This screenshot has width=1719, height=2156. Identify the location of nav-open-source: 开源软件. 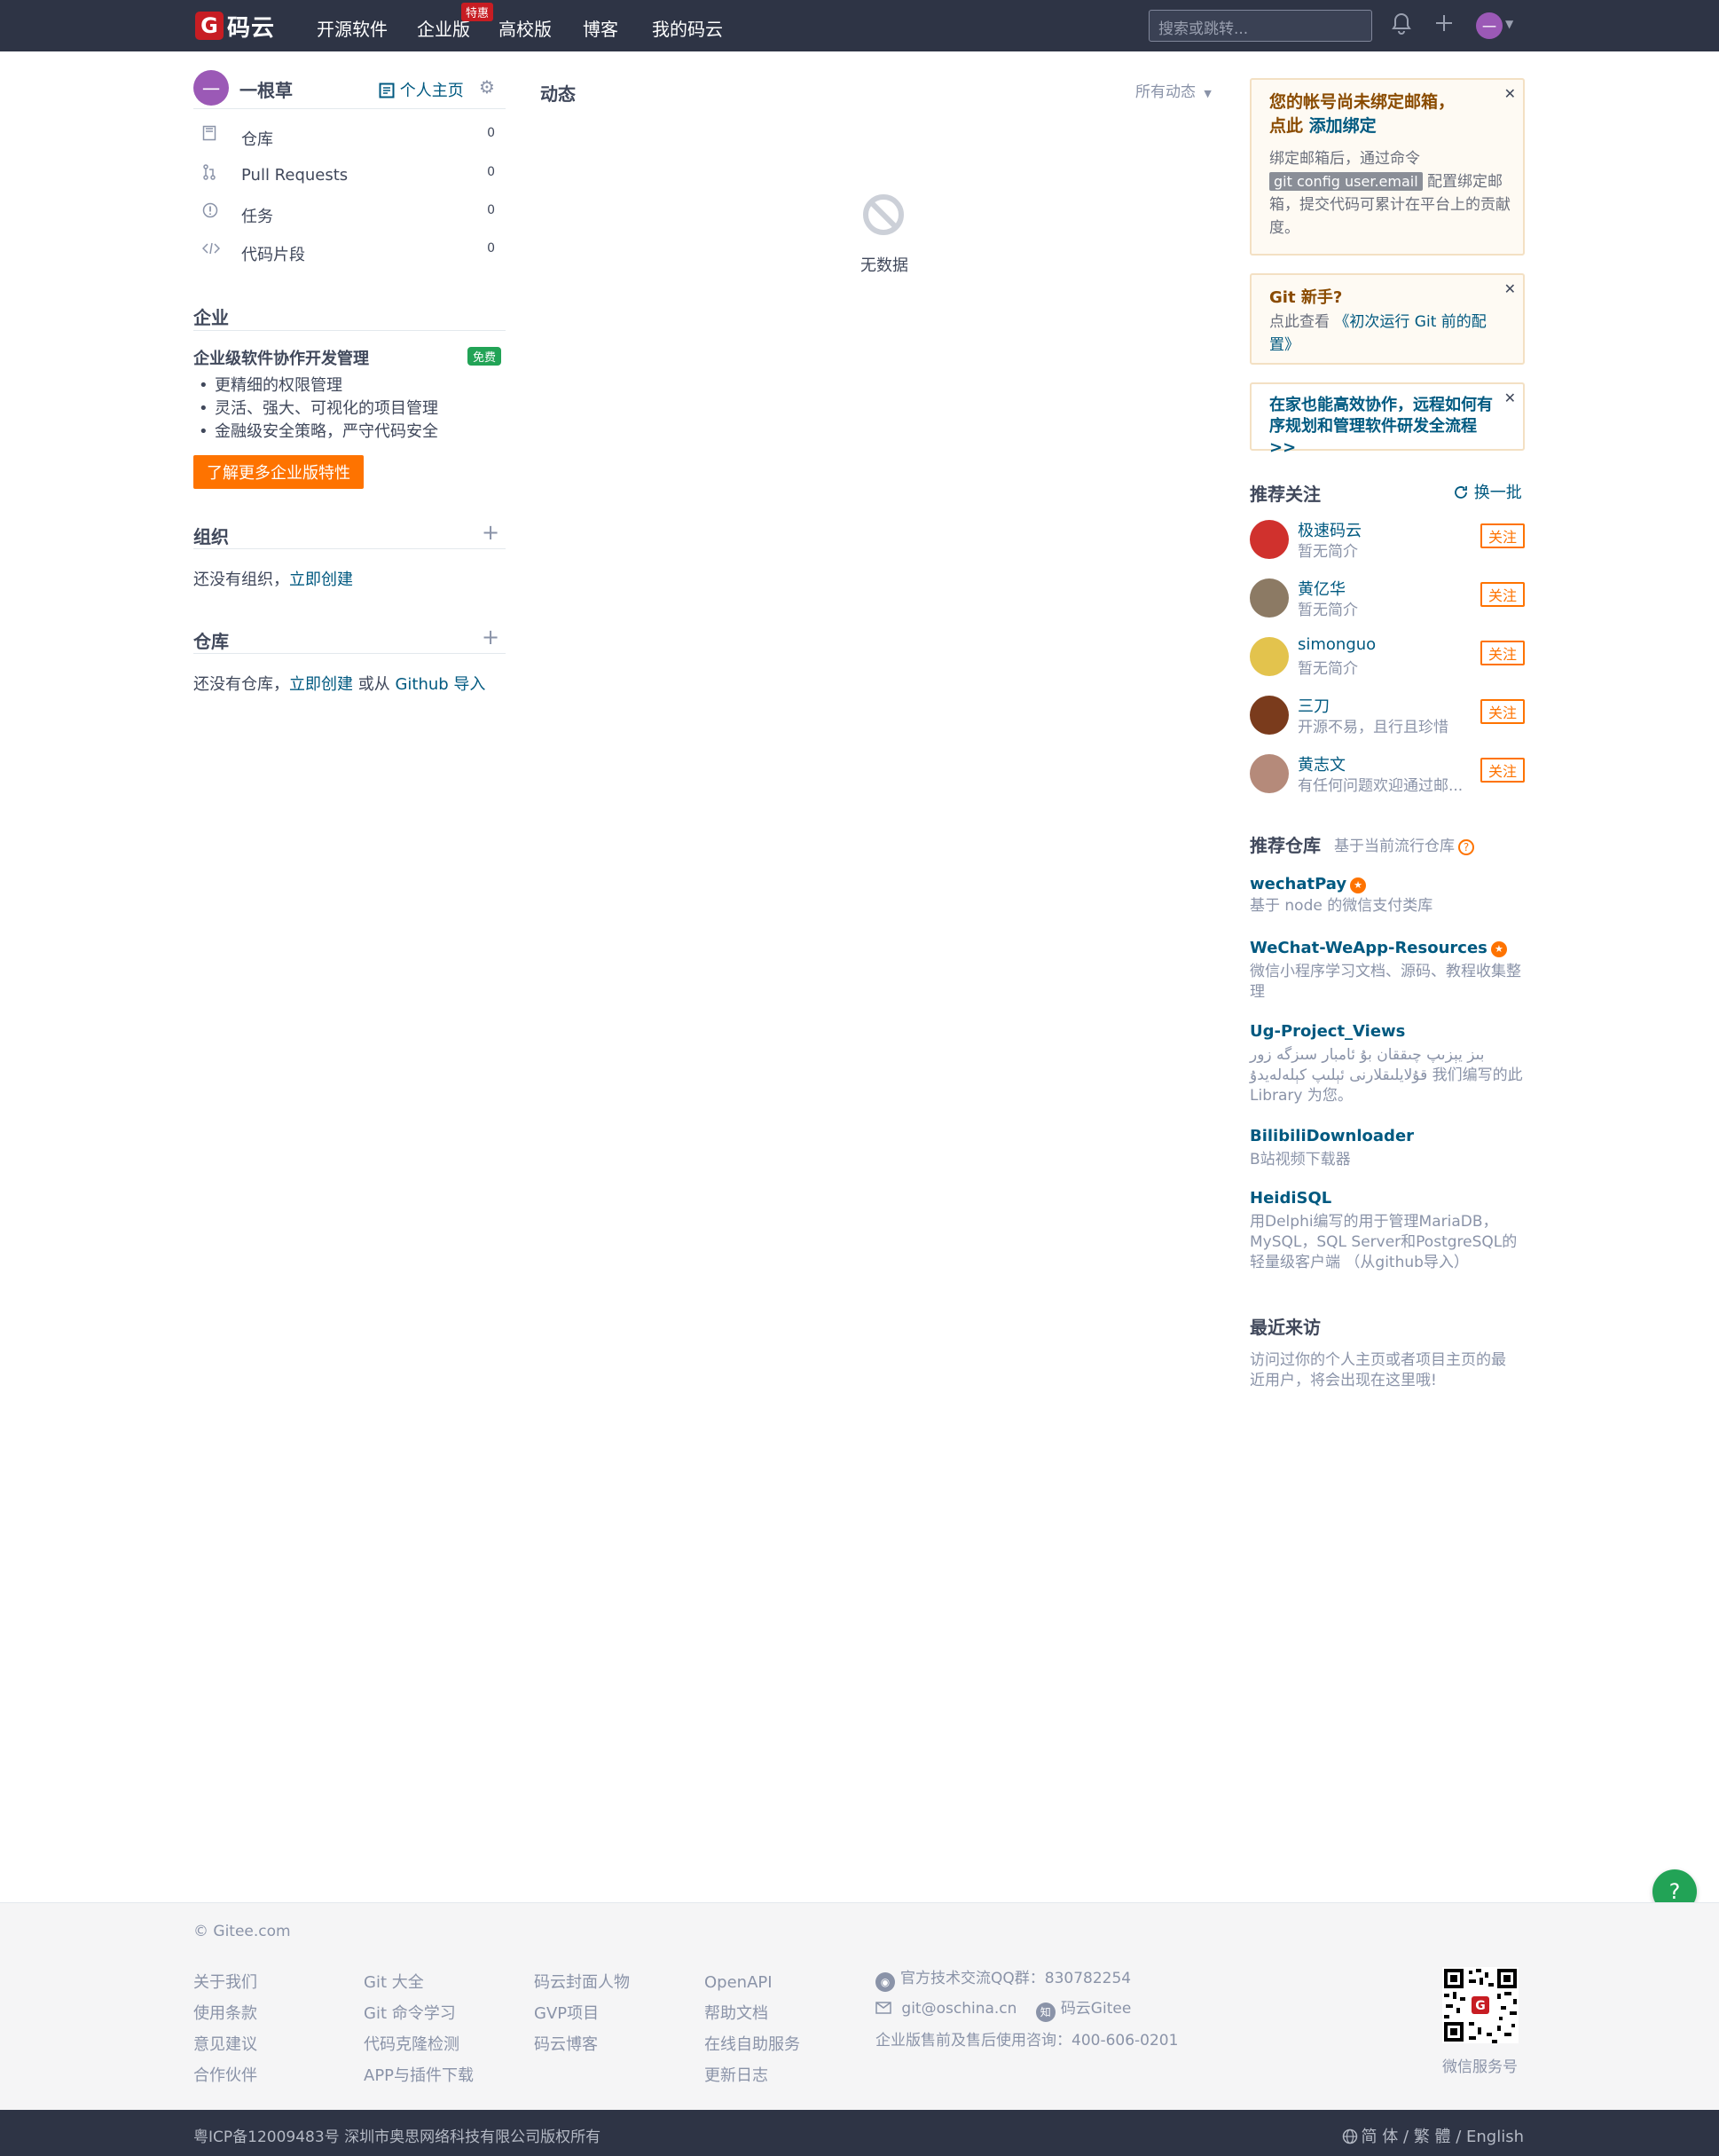
(352, 28).